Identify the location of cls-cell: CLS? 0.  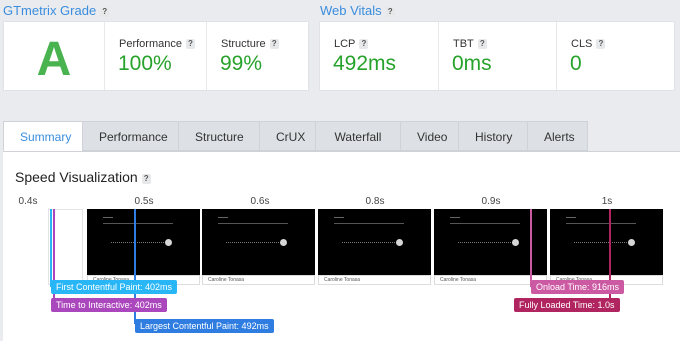
(615, 56).